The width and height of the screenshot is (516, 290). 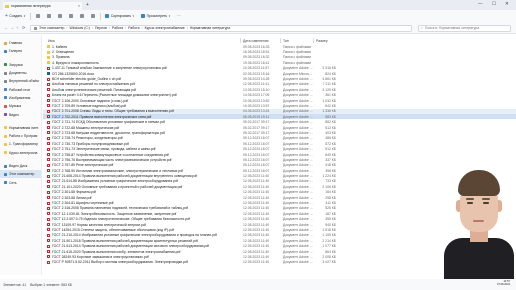 I want to click on chevron-down-icon: ▾, so click(x=133, y=16).